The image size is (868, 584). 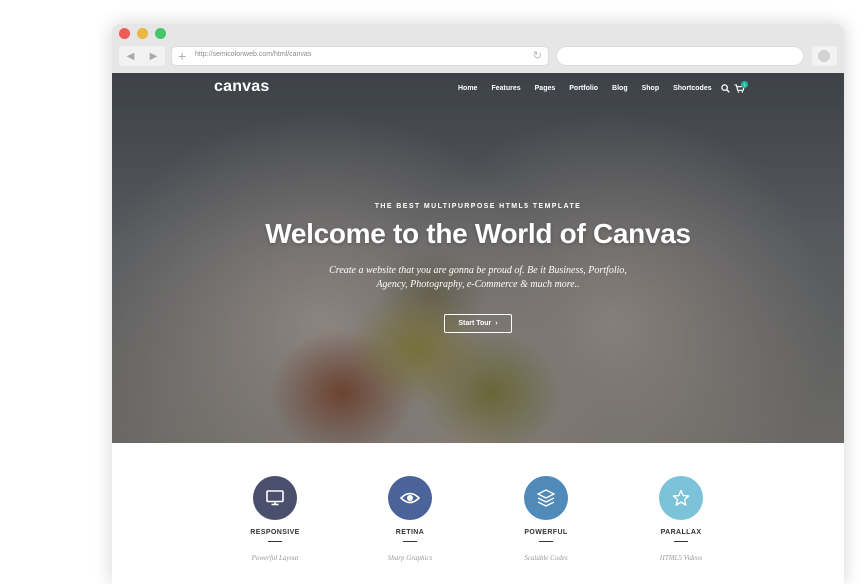 I want to click on history-buttons: ◀ ▶, so click(x=142, y=56).